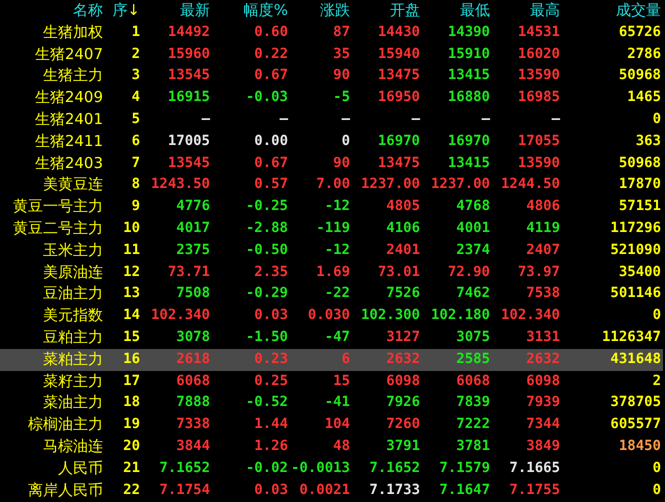 Image resolution: width=665 pixels, height=502 pixels. Describe the element at coordinates (473, 250) in the screenshot. I see `table-cell: 2374` at that location.